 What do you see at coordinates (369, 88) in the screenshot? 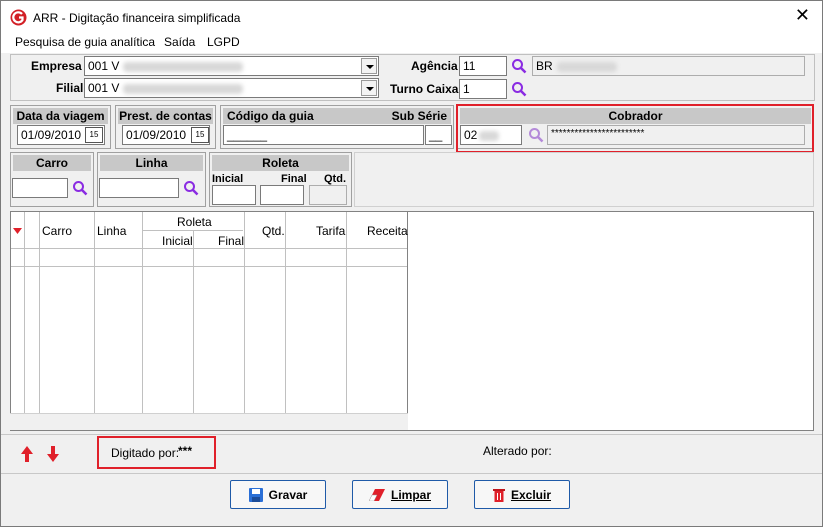
I see `filial-dropdown-icon` at bounding box center [369, 88].